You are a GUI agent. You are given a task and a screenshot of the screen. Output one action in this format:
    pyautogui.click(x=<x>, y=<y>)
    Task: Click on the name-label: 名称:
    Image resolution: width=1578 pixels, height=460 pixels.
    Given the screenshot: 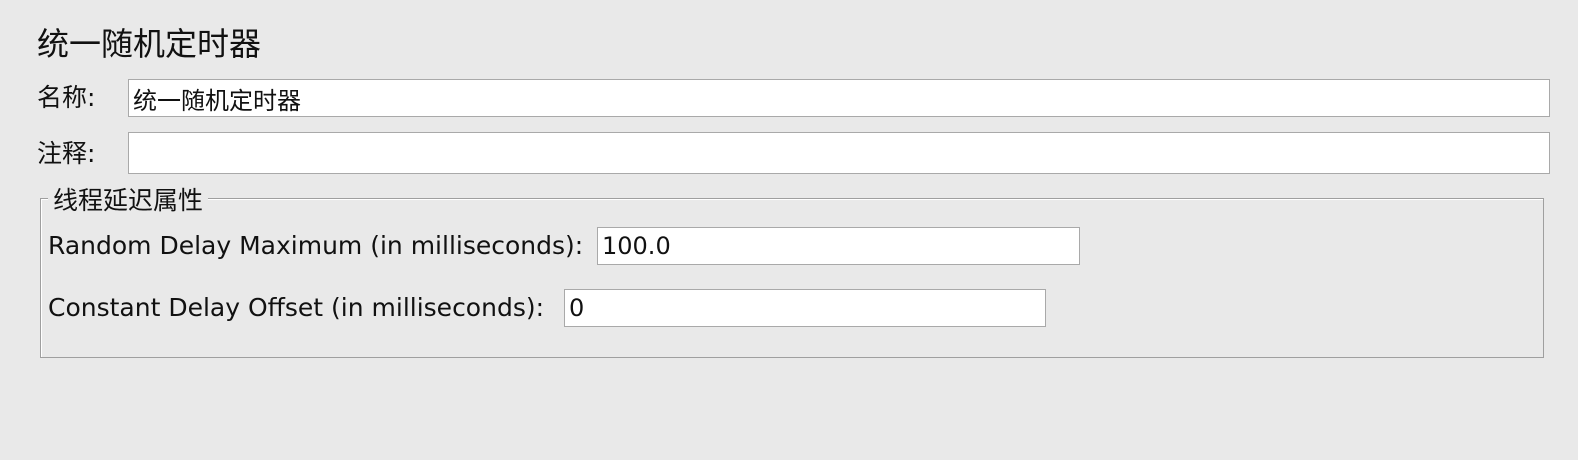 What is the action you would take?
    pyautogui.click(x=66, y=97)
    